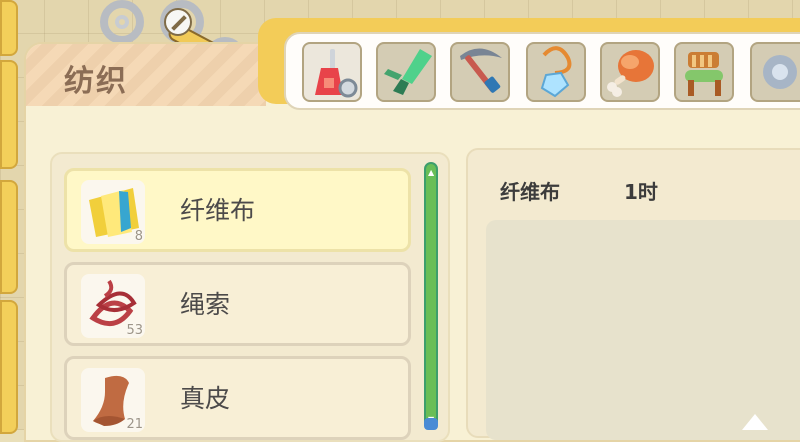  Describe the element at coordinates (336, 73) in the screenshot. I see `screwdriver-icon` at that location.